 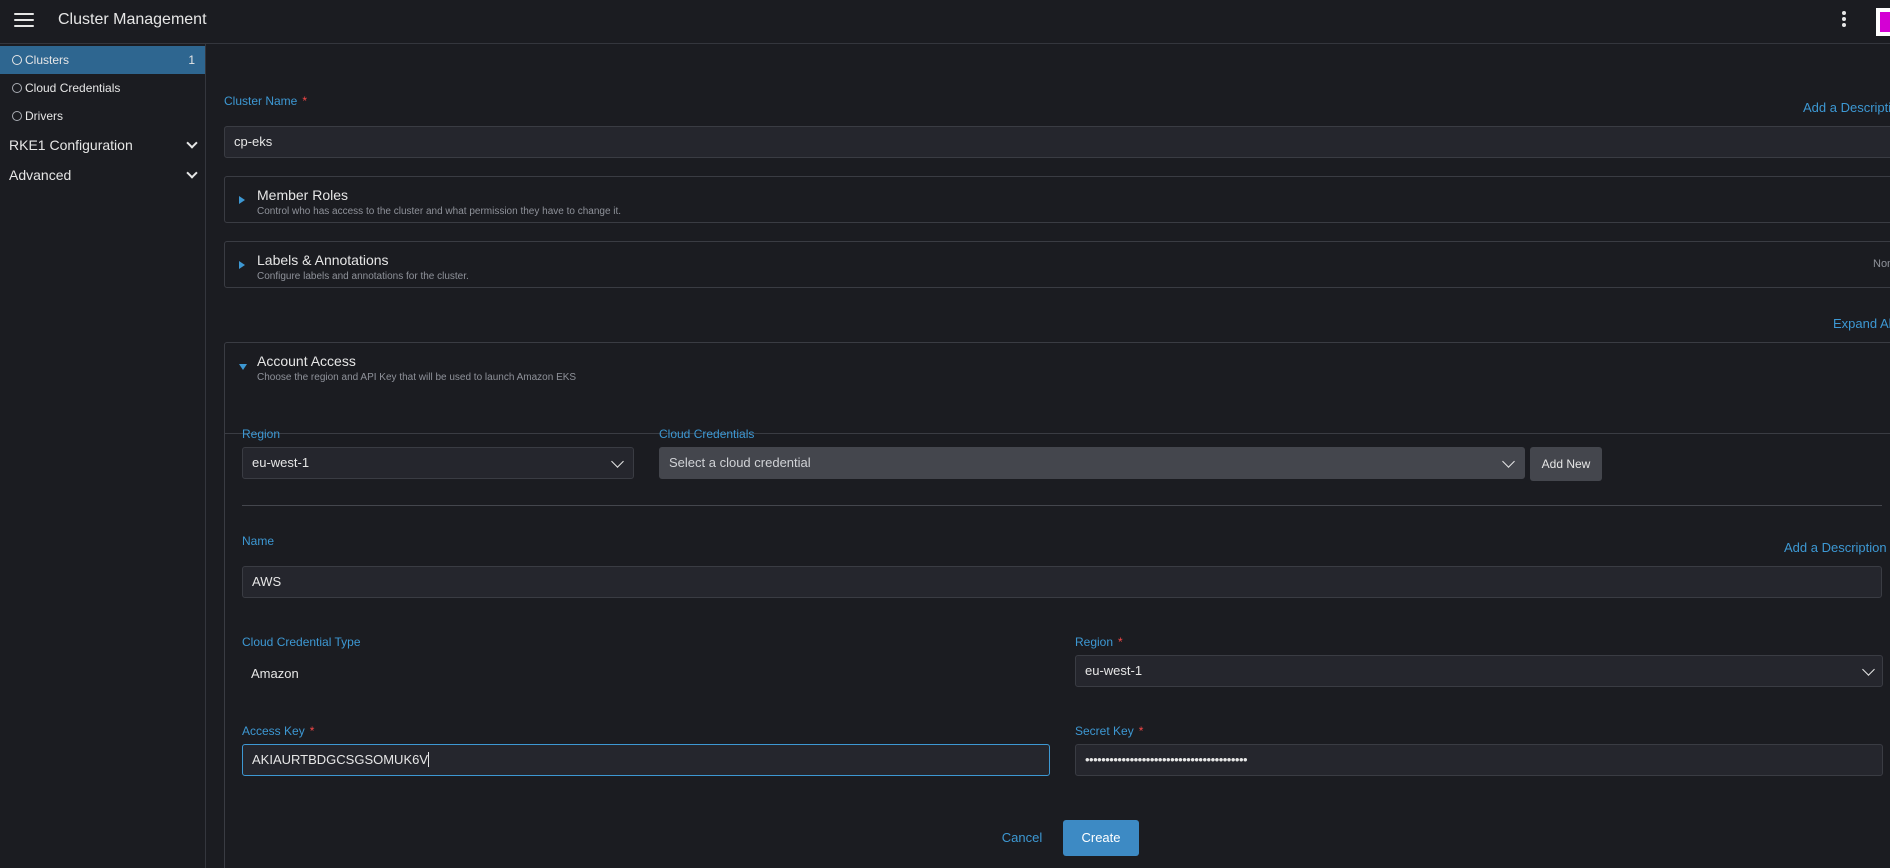 I want to click on sidebar-group-rke1-configuration: RKE1 Configuration, so click(x=102, y=145).